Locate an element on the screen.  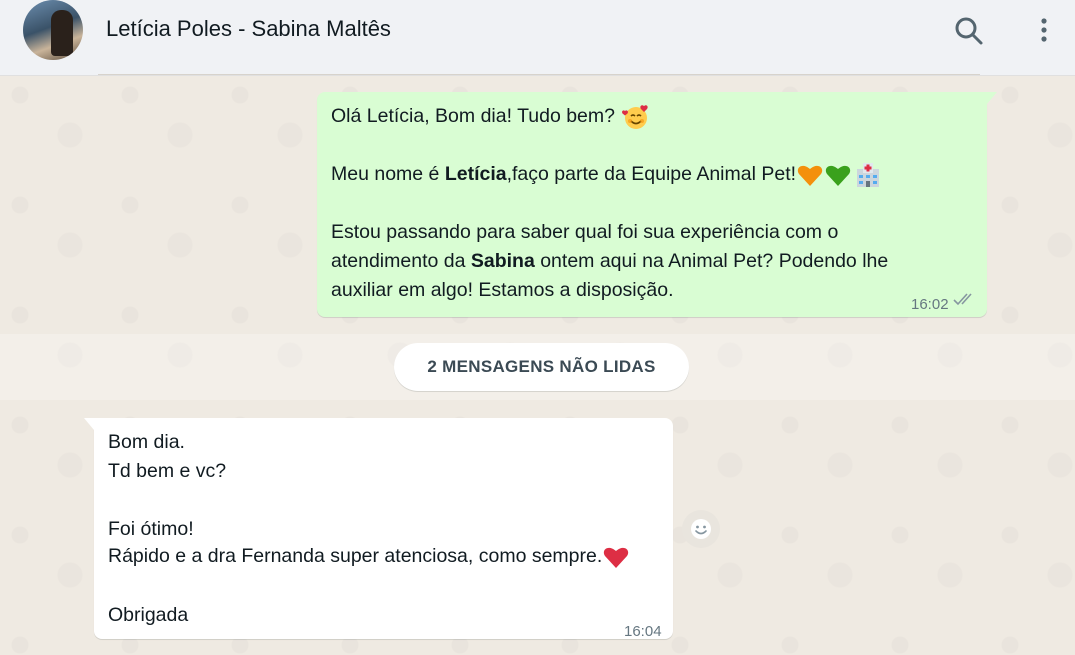
bold-text: Letícia is located at coordinates (475, 174).